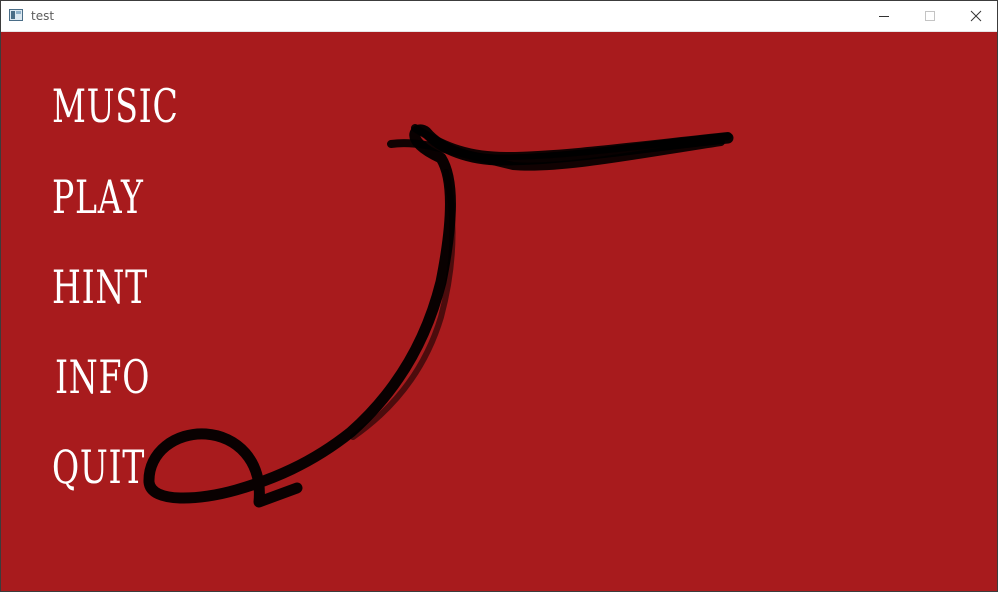  I want to click on app-window-icon, so click(16, 15).